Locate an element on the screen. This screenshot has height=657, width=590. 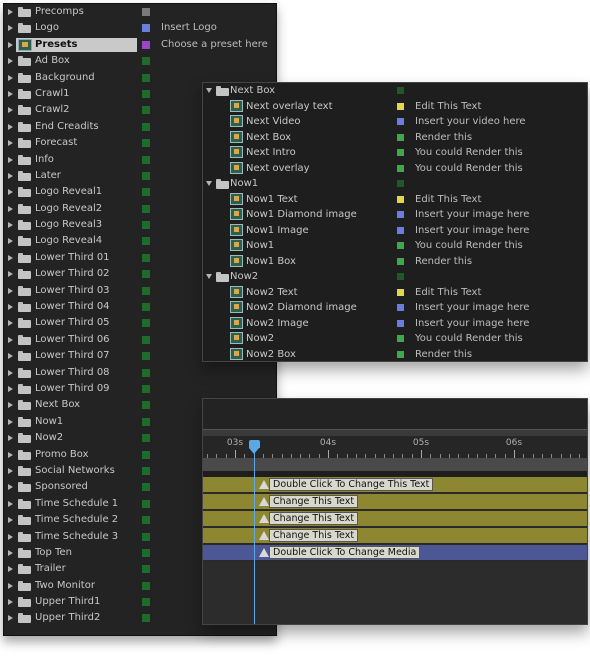
project-item-name-cell: Lower Third 06 is located at coordinates (76, 340).